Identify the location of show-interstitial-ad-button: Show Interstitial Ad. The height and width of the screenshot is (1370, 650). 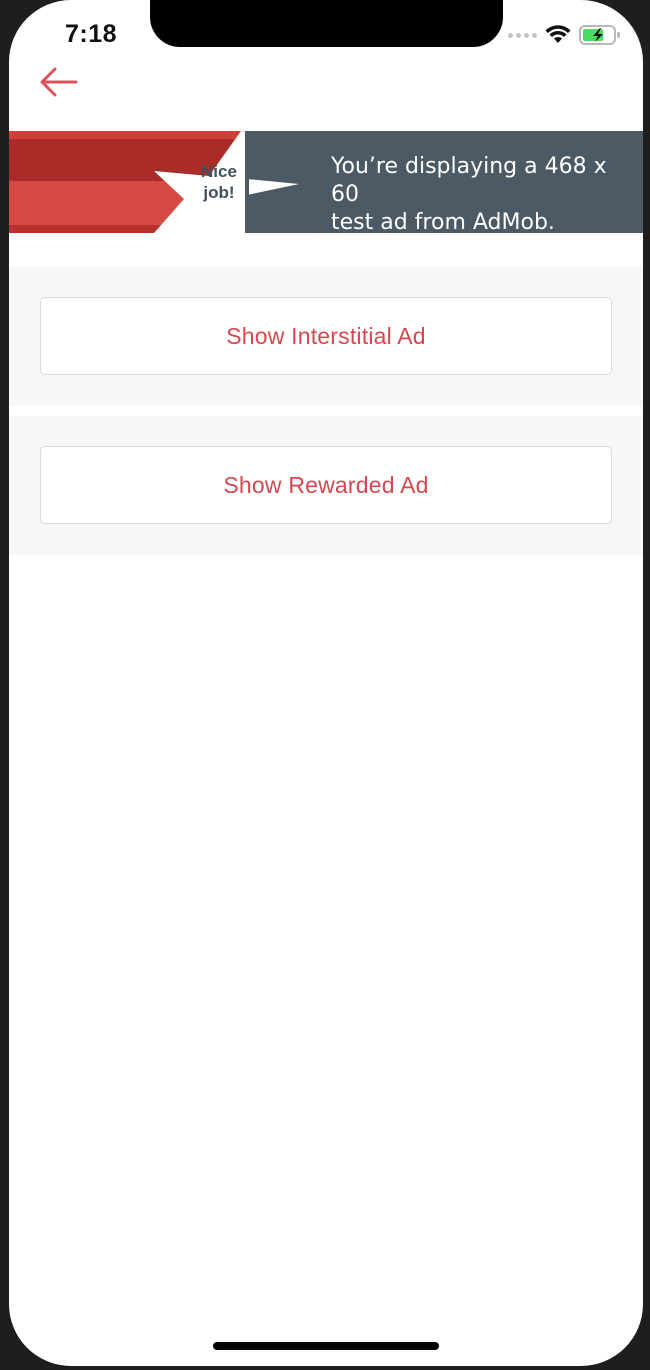
(326, 336).